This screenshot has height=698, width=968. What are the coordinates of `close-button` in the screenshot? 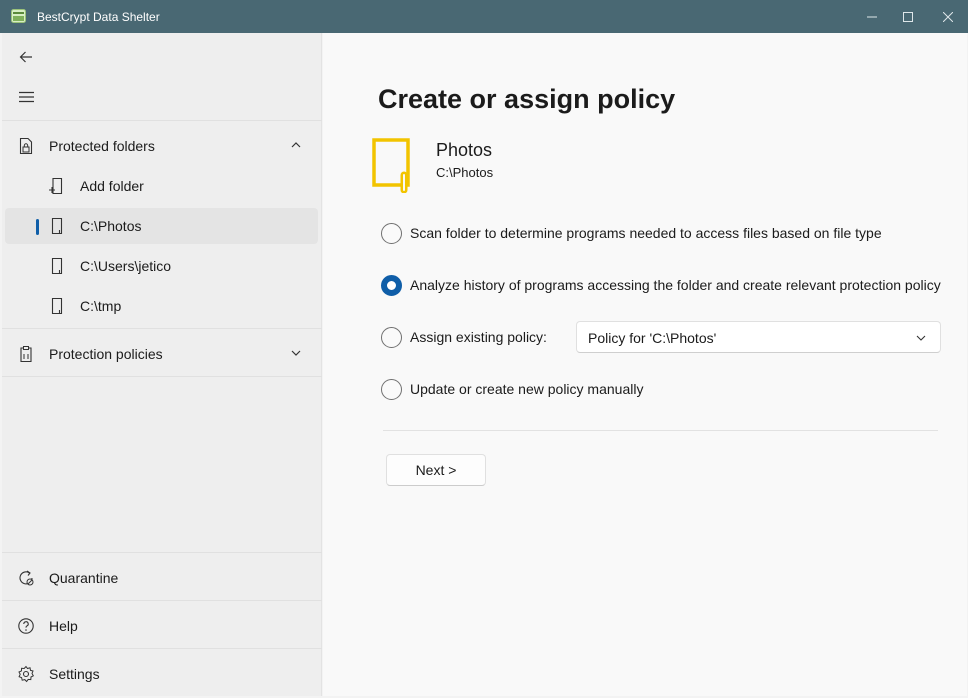 It's located at (948, 16).